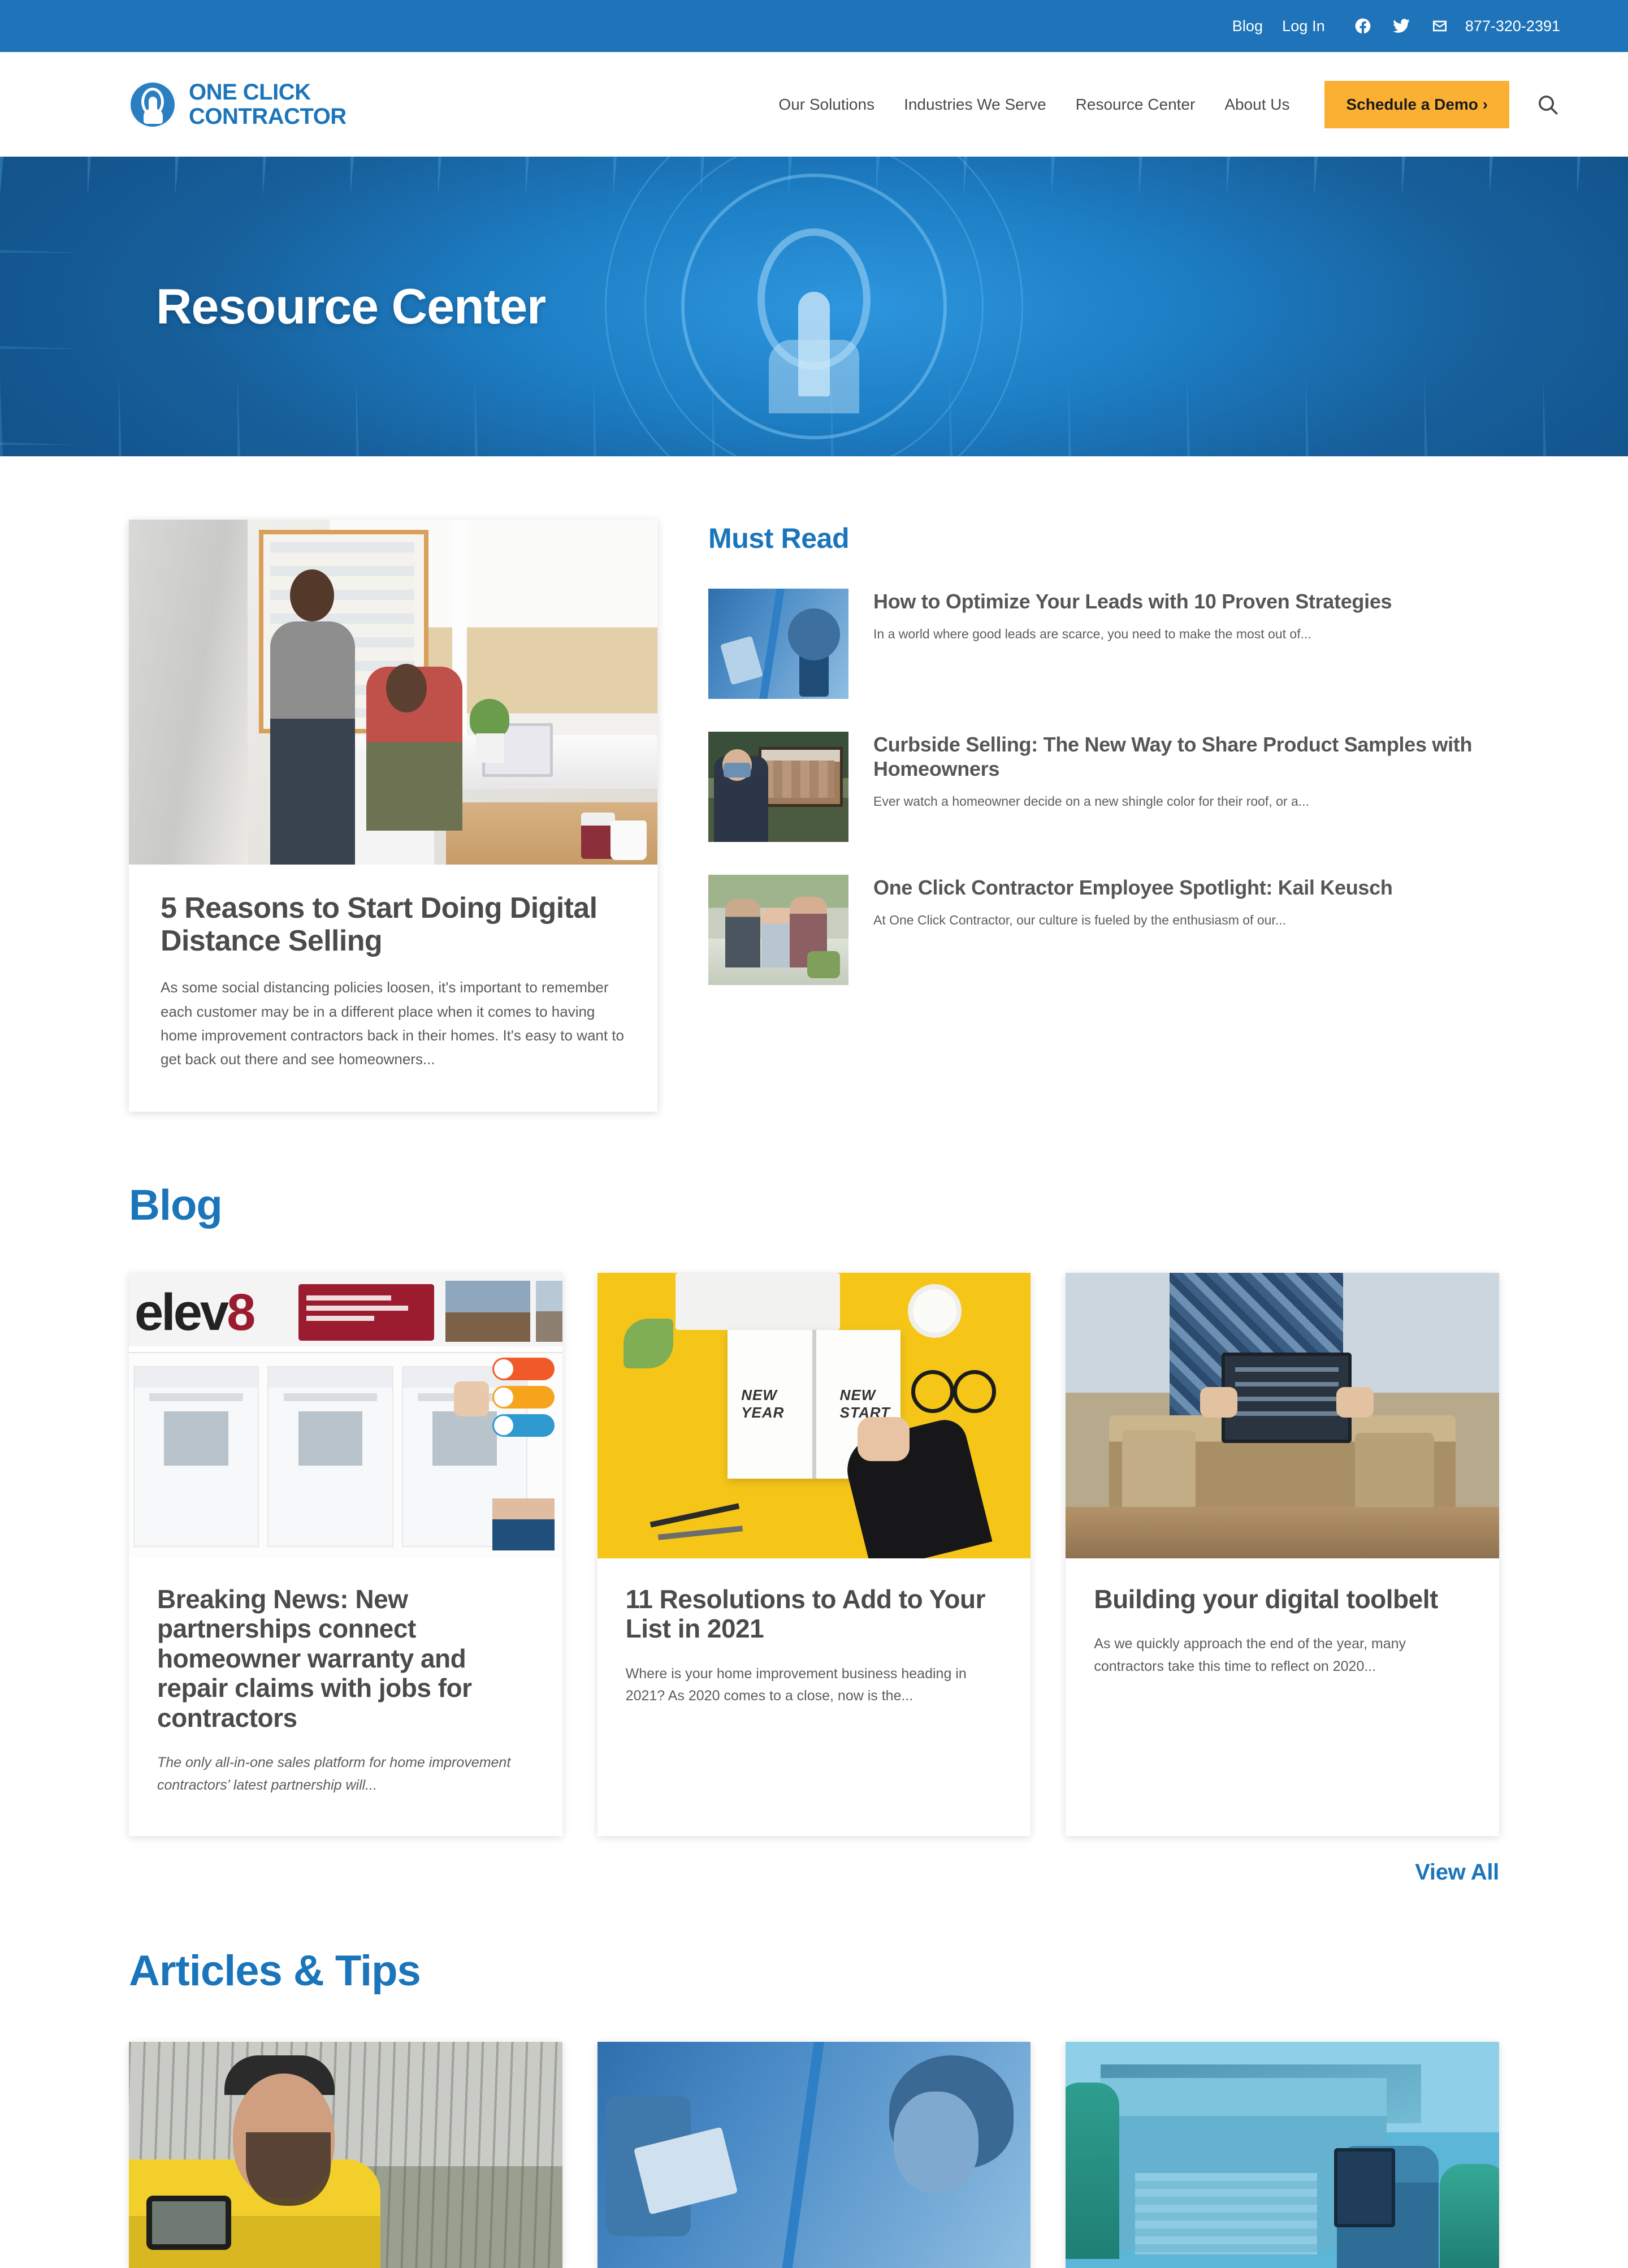 Image resolution: width=1628 pixels, height=2268 pixels. I want to click on twitter-icon, so click(1401, 26).